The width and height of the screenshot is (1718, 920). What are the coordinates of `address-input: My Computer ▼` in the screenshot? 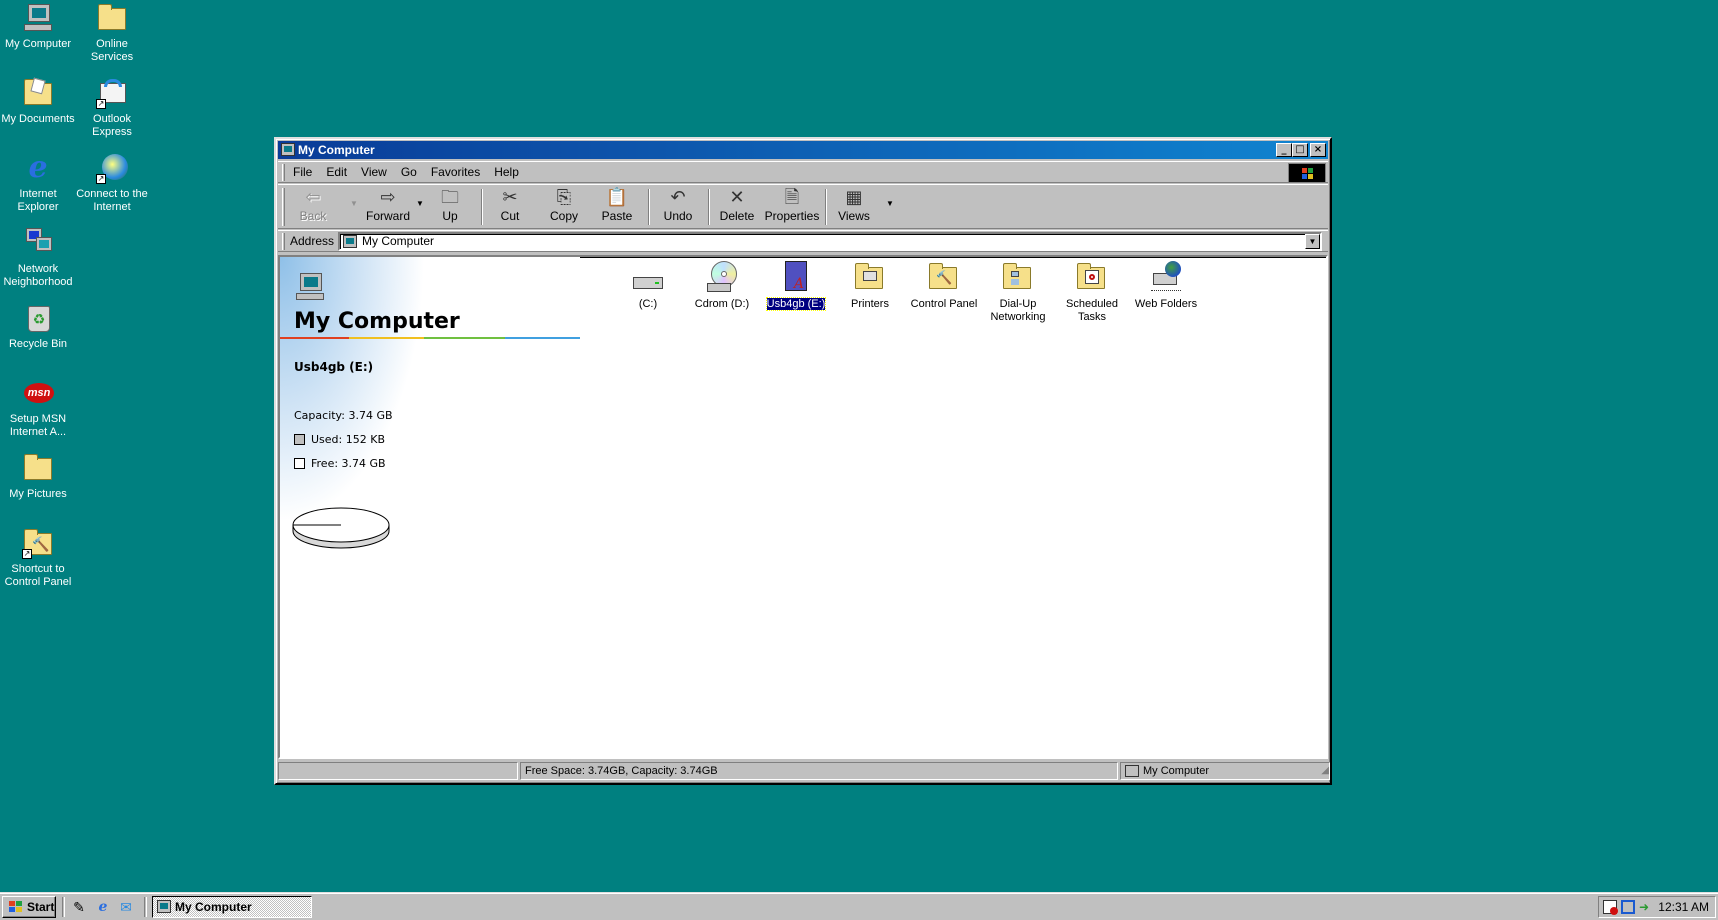 It's located at (830, 241).